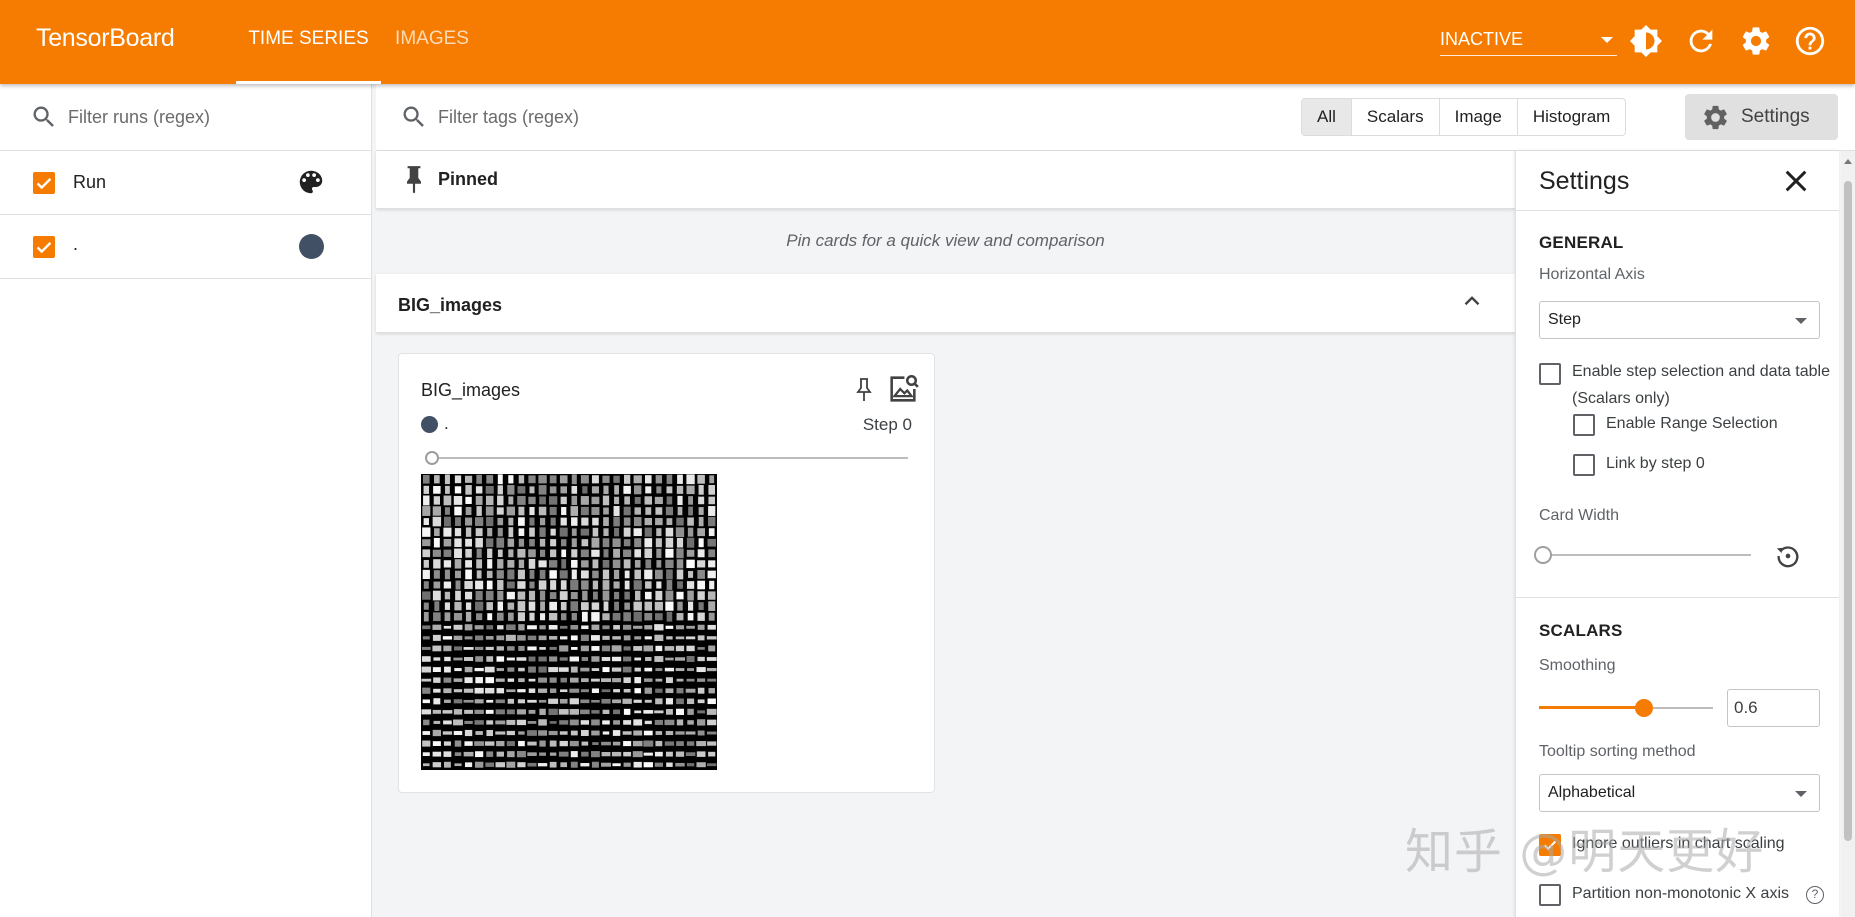 Image resolution: width=1855 pixels, height=917 pixels. What do you see at coordinates (44, 247) in the screenshot?
I see `run-checkbox` at bounding box center [44, 247].